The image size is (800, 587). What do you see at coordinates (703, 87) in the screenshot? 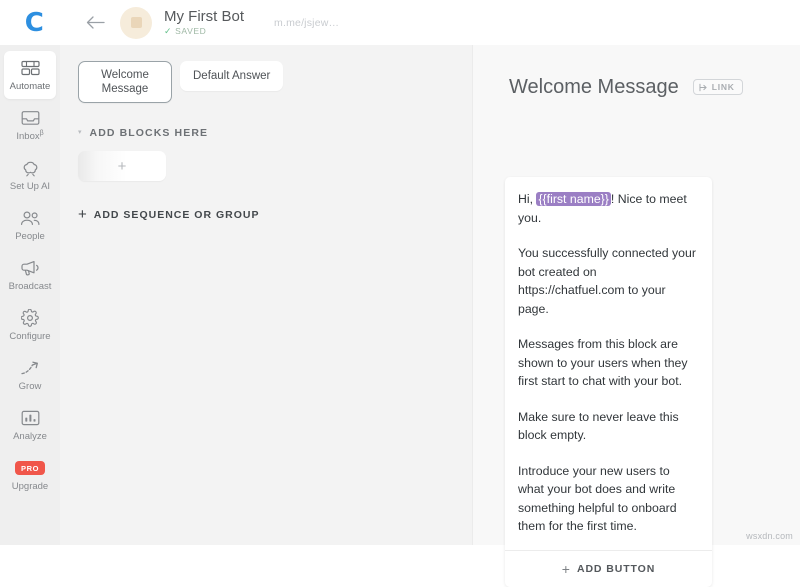
I see `link-arrow-icon` at bounding box center [703, 87].